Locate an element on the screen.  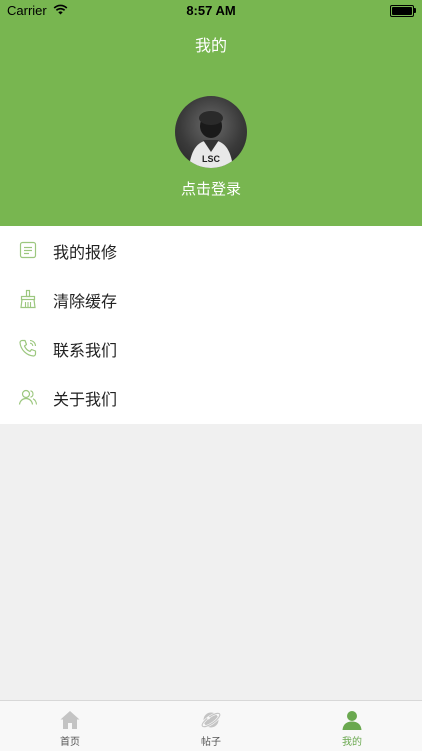
tab-home: 首页 is located at coordinates (70, 726).